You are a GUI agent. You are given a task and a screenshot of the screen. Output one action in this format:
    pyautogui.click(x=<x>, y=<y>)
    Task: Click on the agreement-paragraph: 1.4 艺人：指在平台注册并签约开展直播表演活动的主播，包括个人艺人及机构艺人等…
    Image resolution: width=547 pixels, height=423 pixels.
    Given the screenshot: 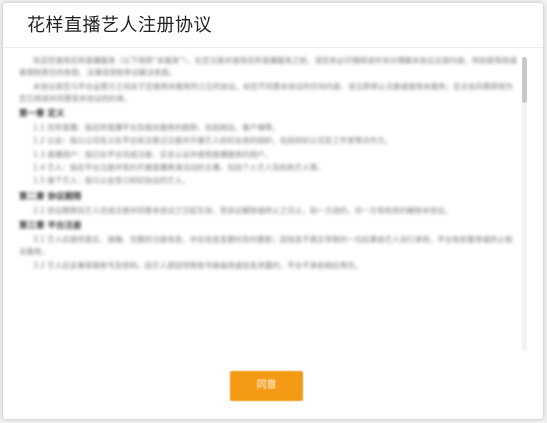 What is the action you would take?
    pyautogui.click(x=179, y=168)
    